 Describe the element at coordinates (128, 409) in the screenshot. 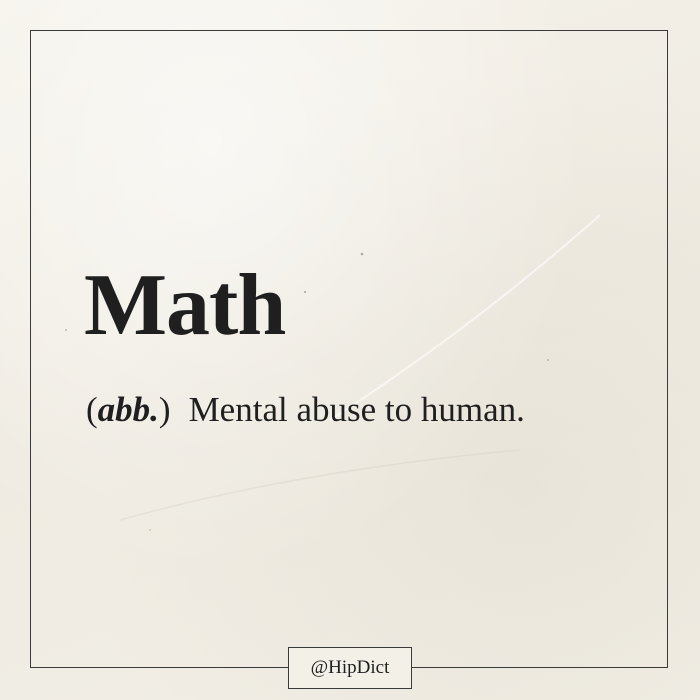

I see `part-of-speech: abb.` at that location.